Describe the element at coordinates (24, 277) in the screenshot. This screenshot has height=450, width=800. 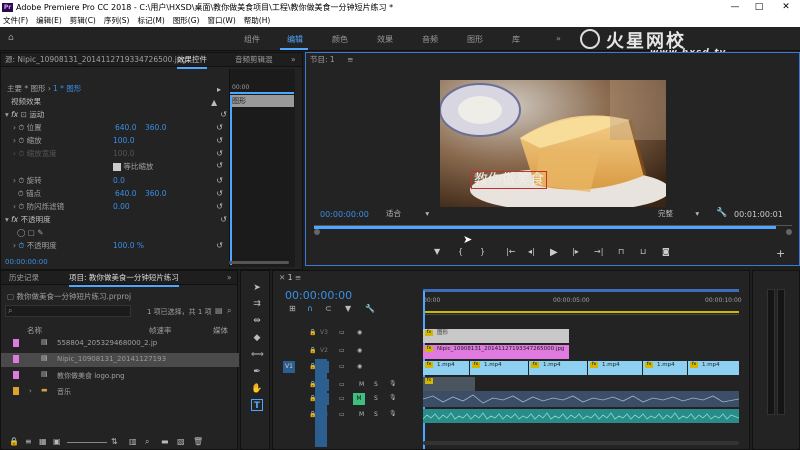
I see `tab-history: 历史记录` at that location.